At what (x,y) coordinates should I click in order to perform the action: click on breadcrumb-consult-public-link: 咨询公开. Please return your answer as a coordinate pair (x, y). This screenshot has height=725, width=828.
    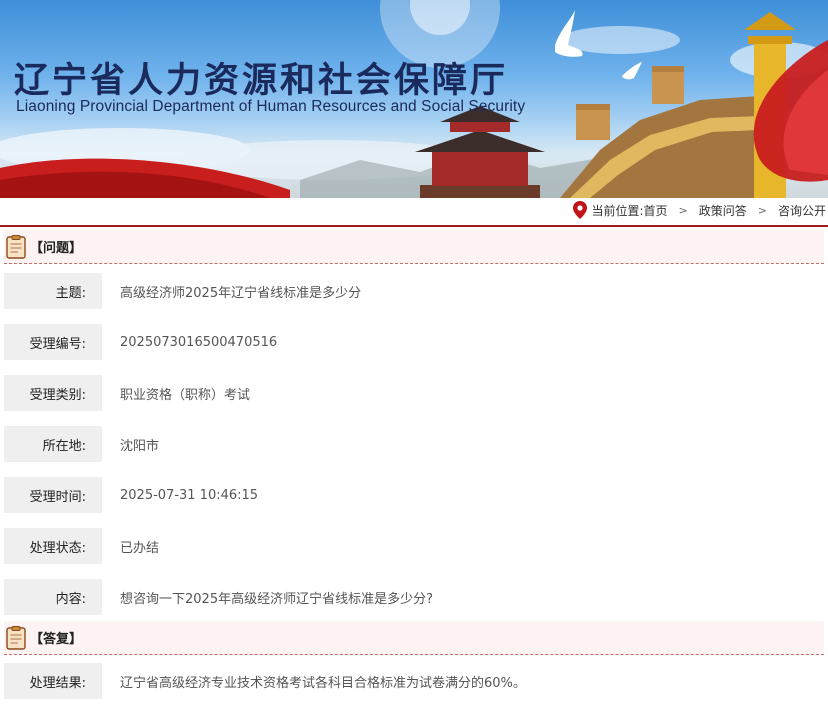
    Looking at the image, I should click on (802, 210).